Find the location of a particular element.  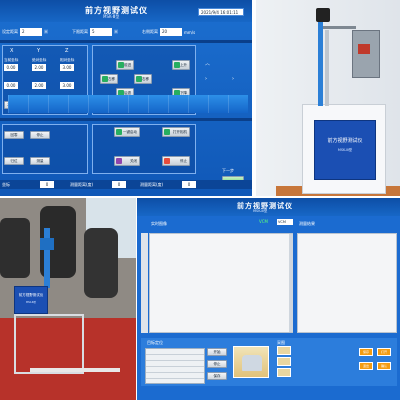

next-step-label: 下一步 is located at coordinates (228, 170).